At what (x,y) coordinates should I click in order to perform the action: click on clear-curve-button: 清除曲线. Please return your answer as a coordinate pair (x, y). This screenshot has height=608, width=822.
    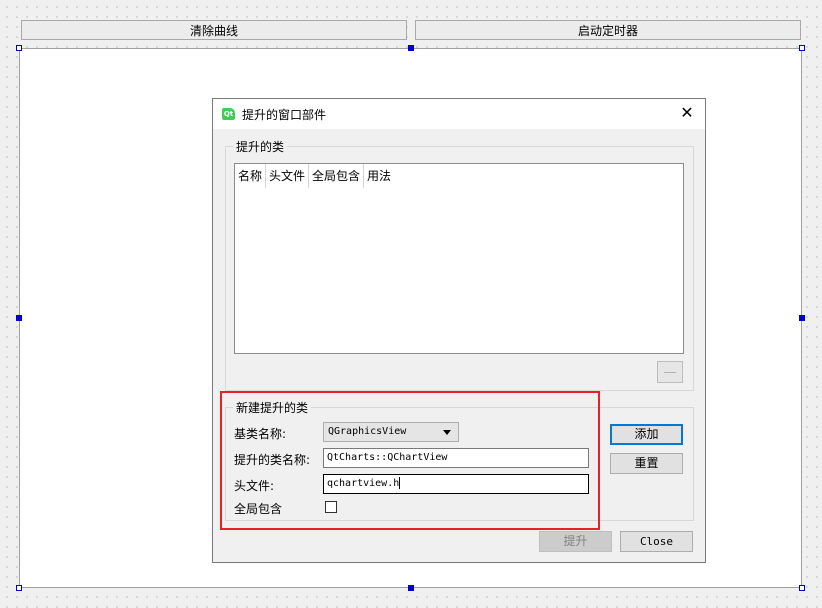
    Looking at the image, I should click on (214, 30).